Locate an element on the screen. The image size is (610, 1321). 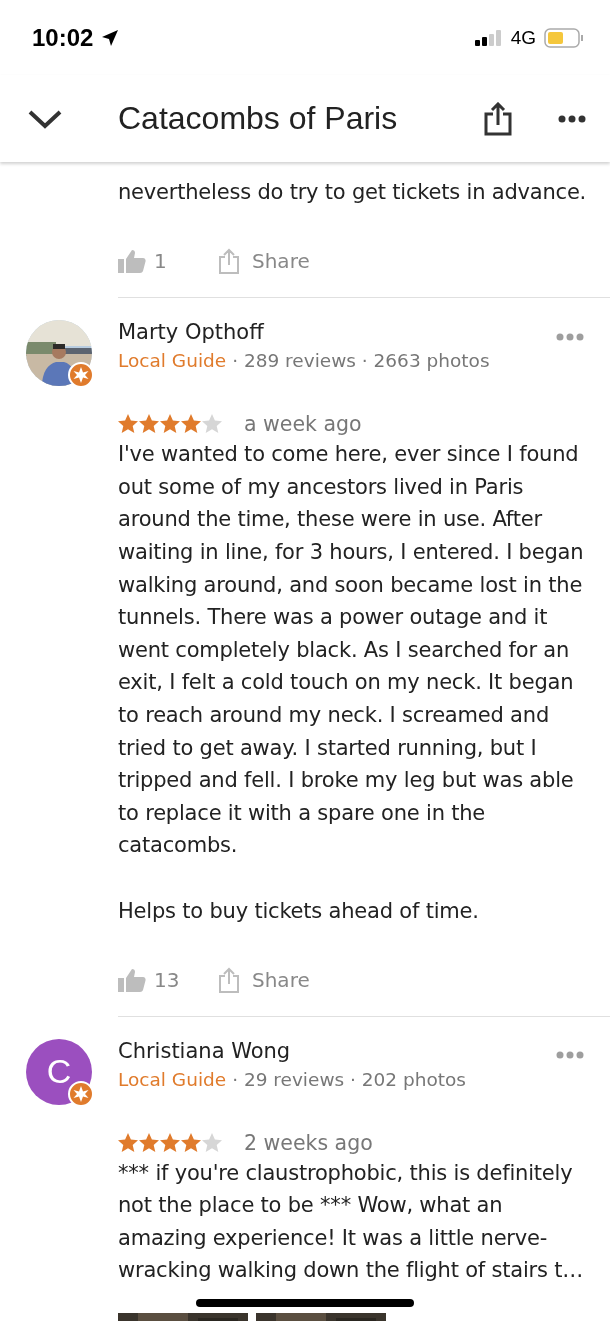
reviewer-stats: · 29 reviews · 202 photos is located at coordinates (349, 1079).